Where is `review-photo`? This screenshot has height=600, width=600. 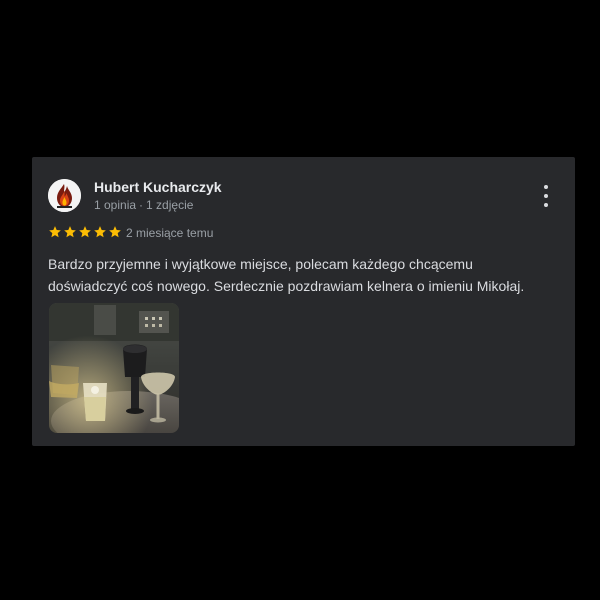 review-photo is located at coordinates (114, 368).